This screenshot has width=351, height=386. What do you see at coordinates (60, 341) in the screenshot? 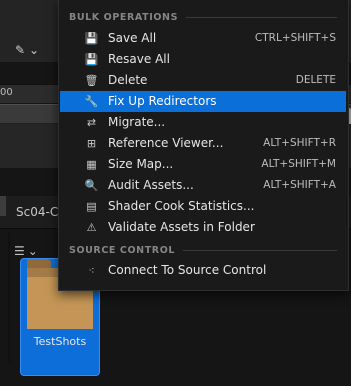
I see `asset-name: TestShots` at bounding box center [60, 341].